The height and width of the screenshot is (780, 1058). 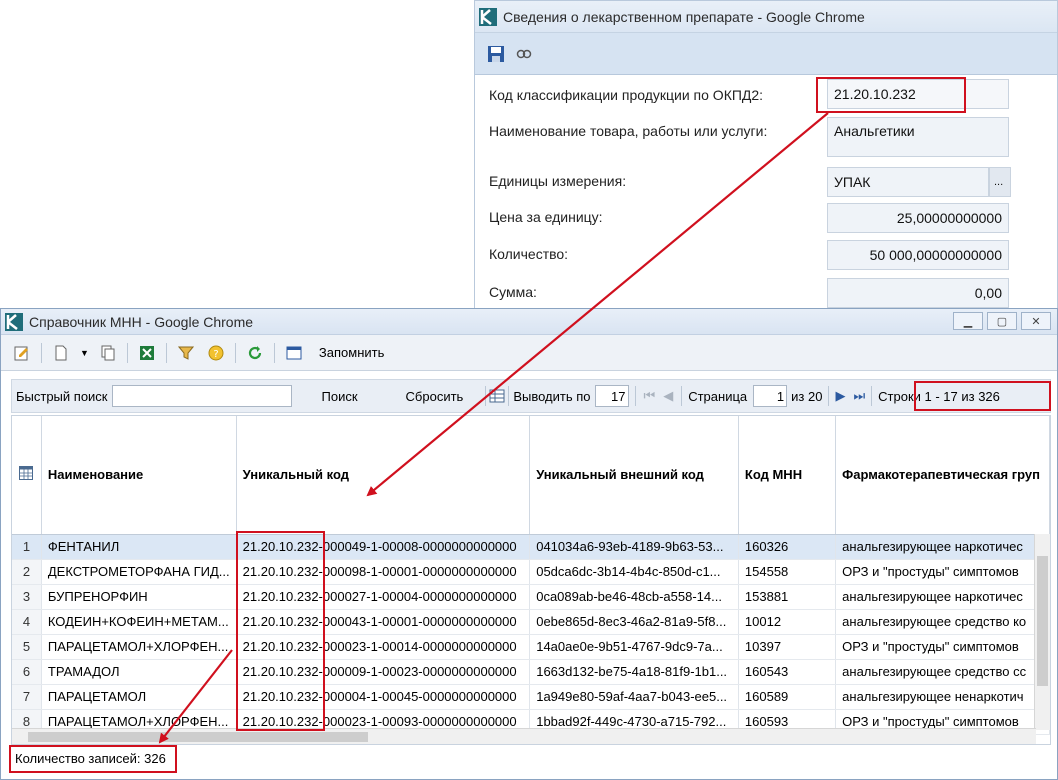 What do you see at coordinates (531, 758) in the screenshot?
I see `status-bar: Количество записей: 326` at bounding box center [531, 758].